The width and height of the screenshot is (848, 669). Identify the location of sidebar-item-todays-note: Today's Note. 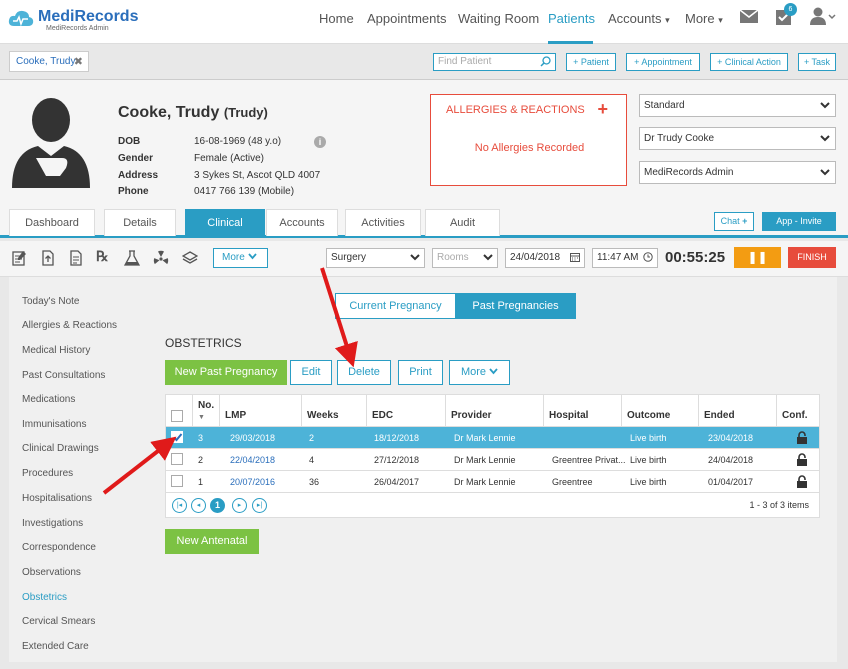
(51, 301).